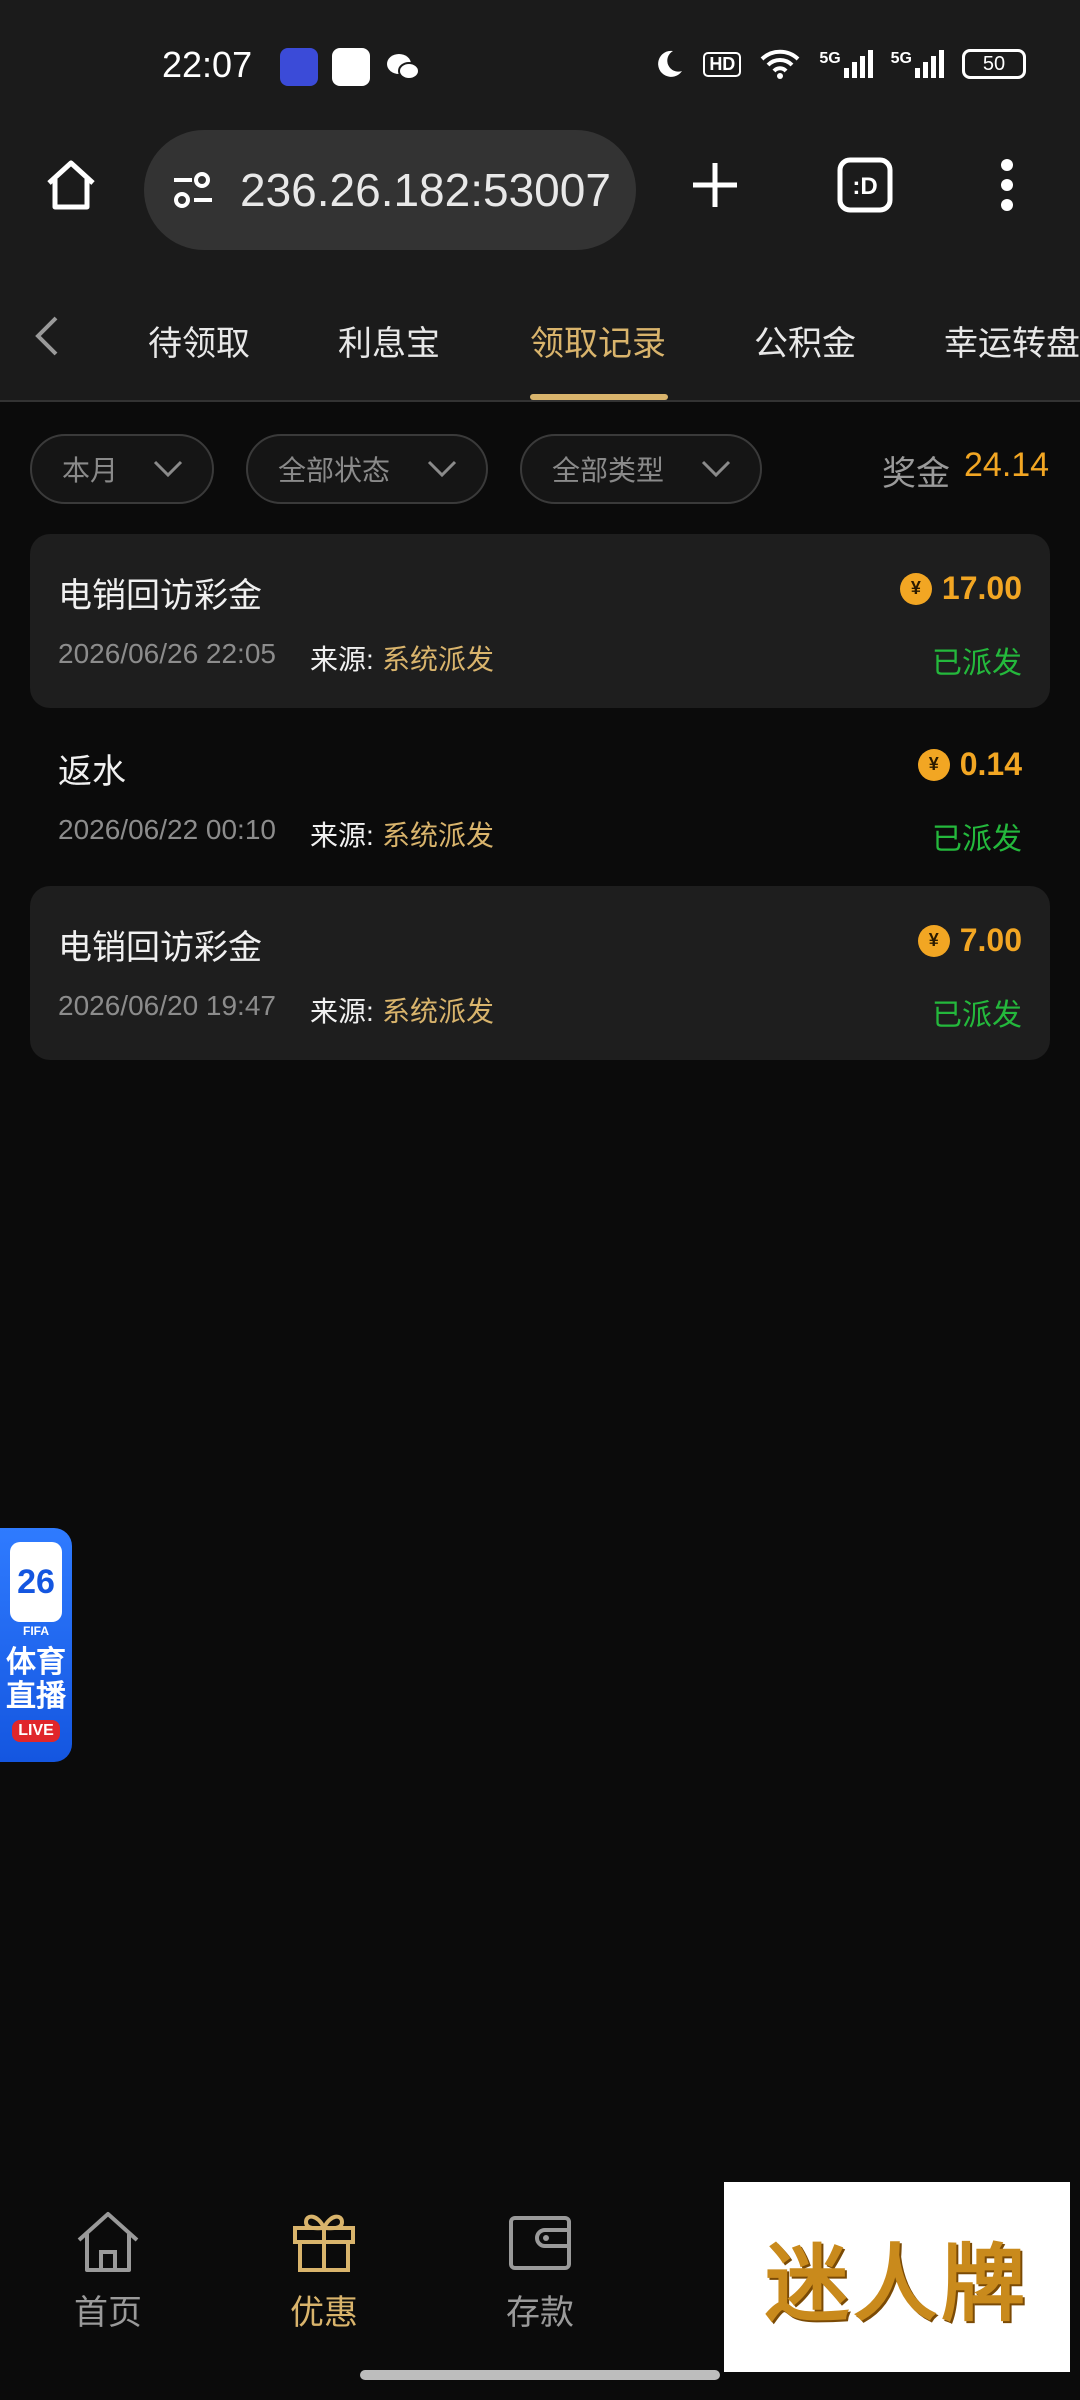 The width and height of the screenshot is (1080, 2400). I want to click on nav-promotions-label: 优惠, so click(324, 2313).